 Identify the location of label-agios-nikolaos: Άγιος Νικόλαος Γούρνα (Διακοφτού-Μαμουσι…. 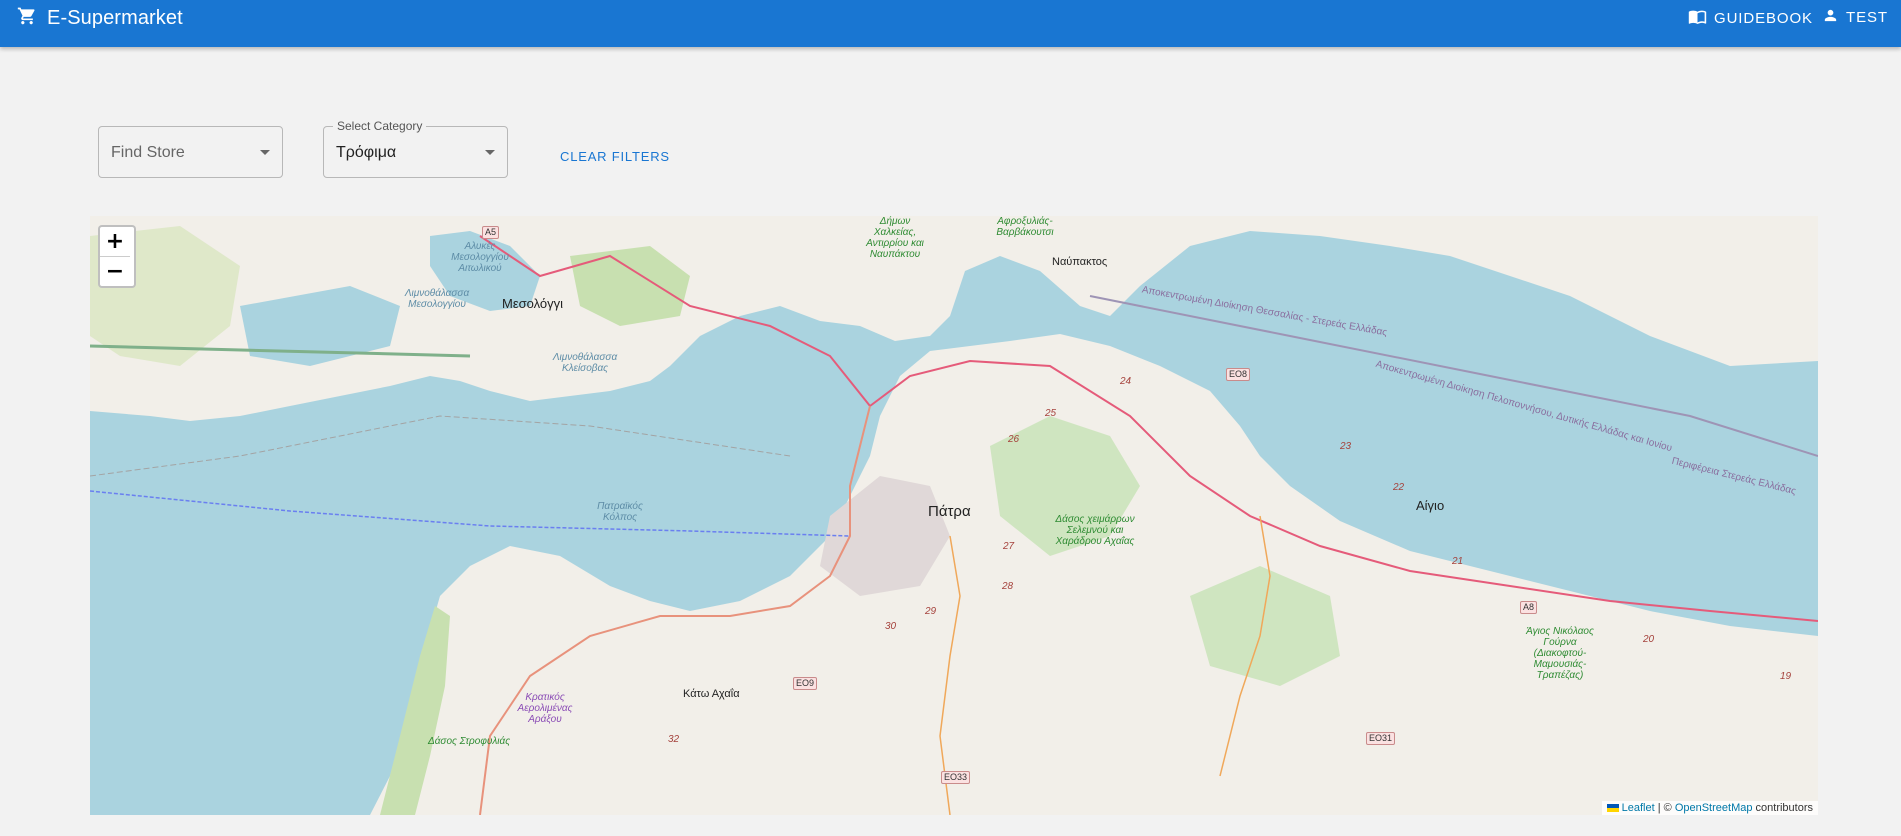
(1560, 653).